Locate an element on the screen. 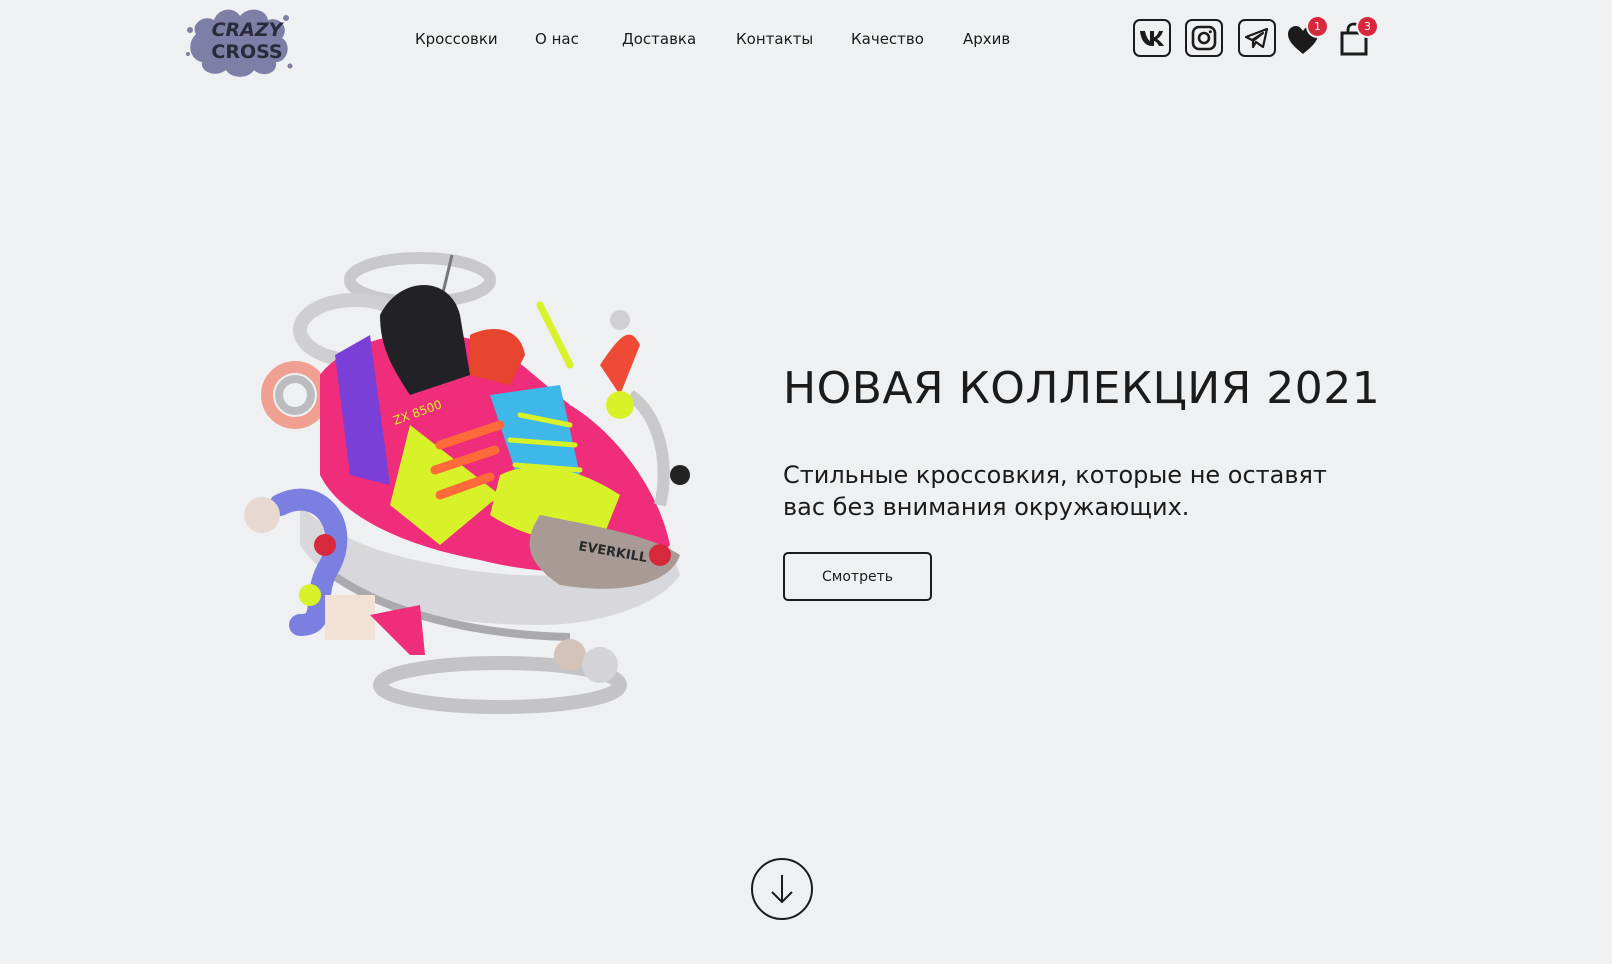 The height and width of the screenshot is (964, 1612). vk-icon is located at coordinates (1152, 38).